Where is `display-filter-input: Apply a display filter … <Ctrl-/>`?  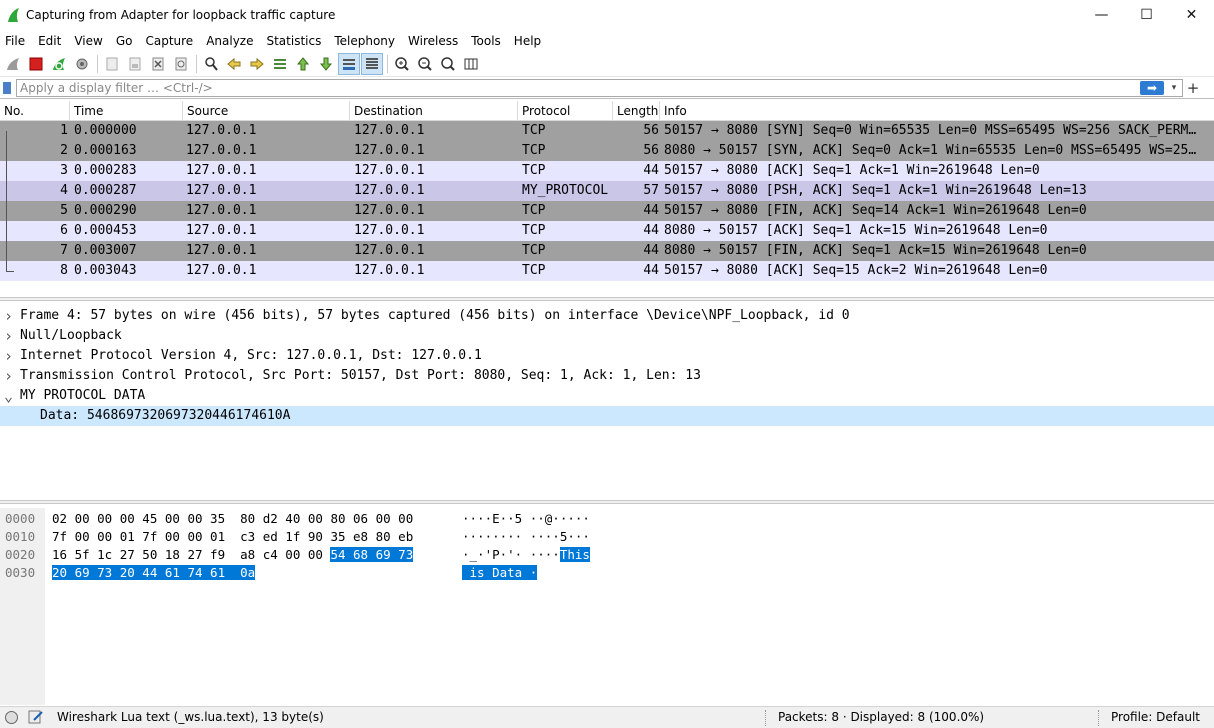
display-filter-input: Apply a display filter … <Ctrl-/> is located at coordinates (599, 88).